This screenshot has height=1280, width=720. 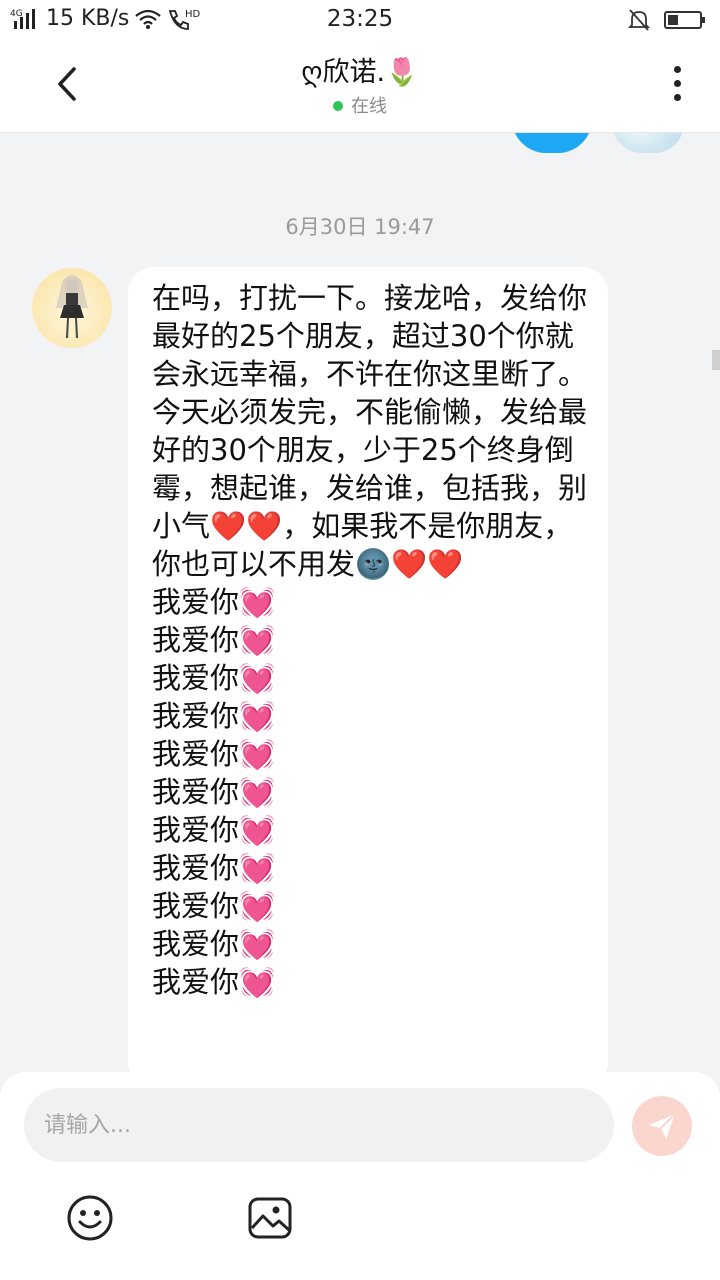 What do you see at coordinates (716, 360) in the screenshot?
I see `scrollbar-thumb` at bounding box center [716, 360].